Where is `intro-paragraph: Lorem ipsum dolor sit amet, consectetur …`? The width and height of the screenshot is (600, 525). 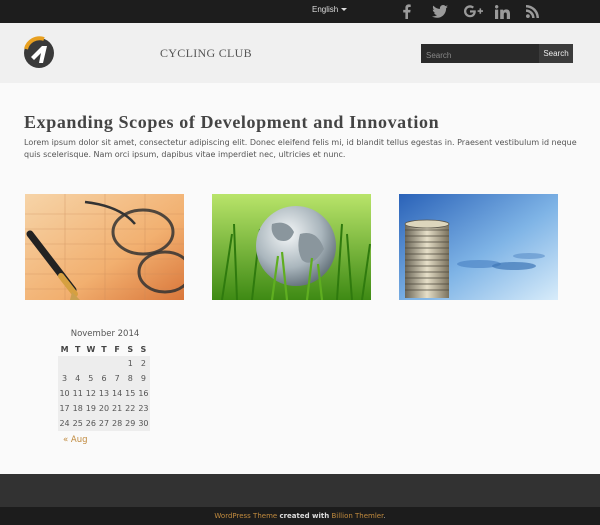
intro-paragraph: Lorem ipsum dolor sit amet, consectetur … is located at coordinates (300, 148).